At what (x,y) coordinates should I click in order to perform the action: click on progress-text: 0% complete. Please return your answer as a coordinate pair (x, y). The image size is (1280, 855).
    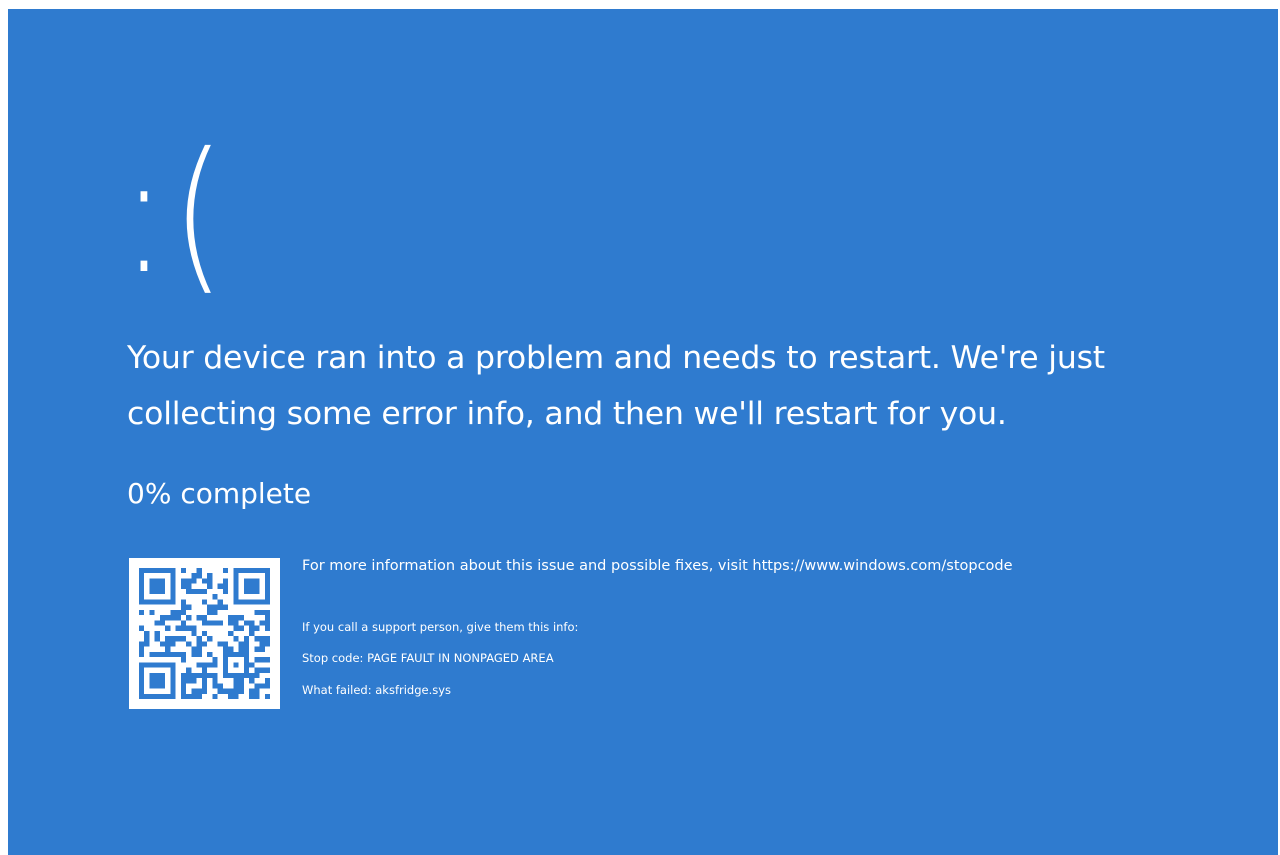
    Looking at the image, I should click on (219, 493).